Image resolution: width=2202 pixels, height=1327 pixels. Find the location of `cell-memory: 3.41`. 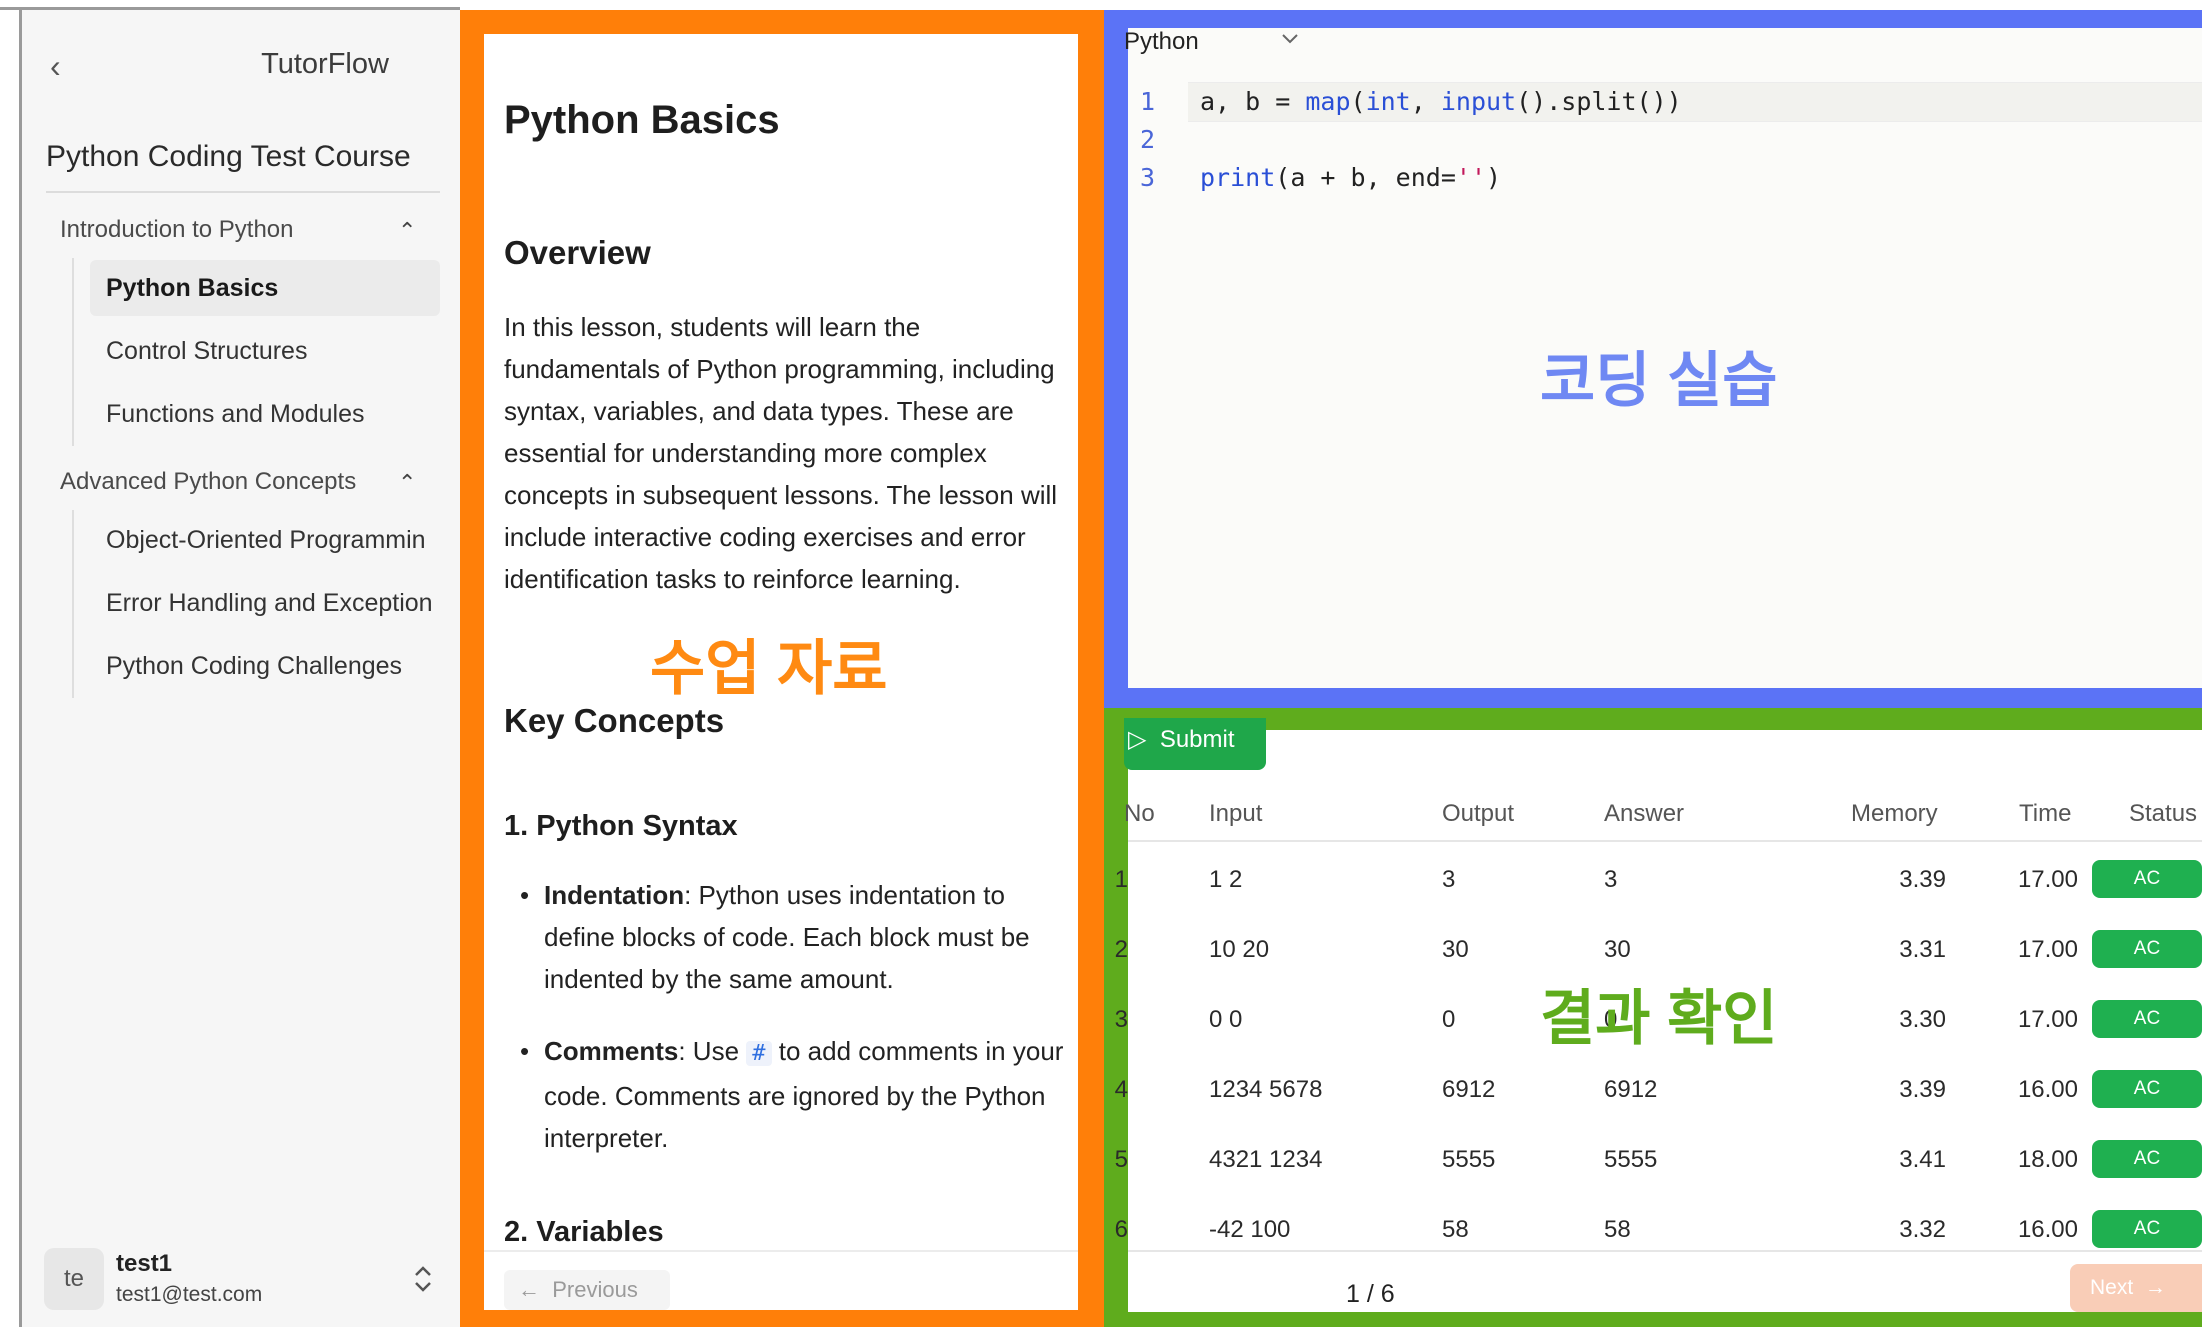

cell-memory: 3.41 is located at coordinates (1922, 1159).